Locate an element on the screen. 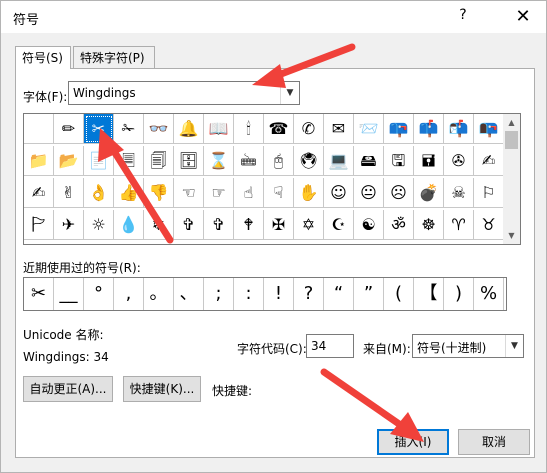  title-bar: 符号 ? ✕ is located at coordinates (273, 17).